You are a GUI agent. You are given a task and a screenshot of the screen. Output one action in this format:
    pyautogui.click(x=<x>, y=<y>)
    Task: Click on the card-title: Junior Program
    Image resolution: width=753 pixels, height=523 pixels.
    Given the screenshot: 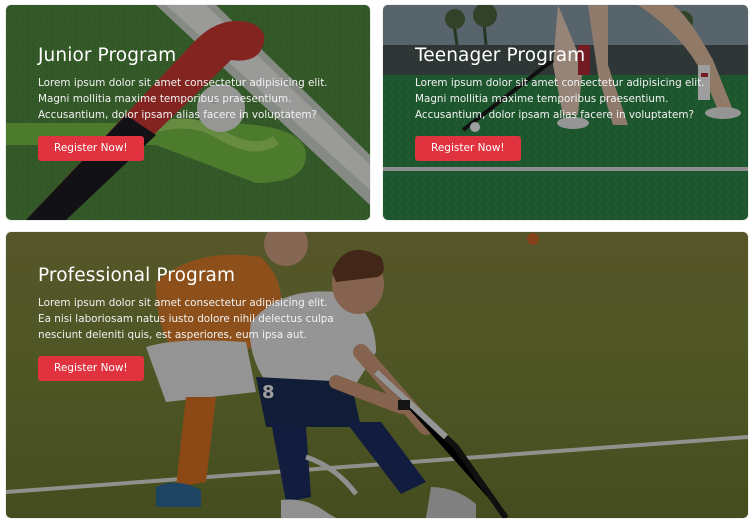 What is the action you would take?
    pyautogui.click(x=107, y=55)
    